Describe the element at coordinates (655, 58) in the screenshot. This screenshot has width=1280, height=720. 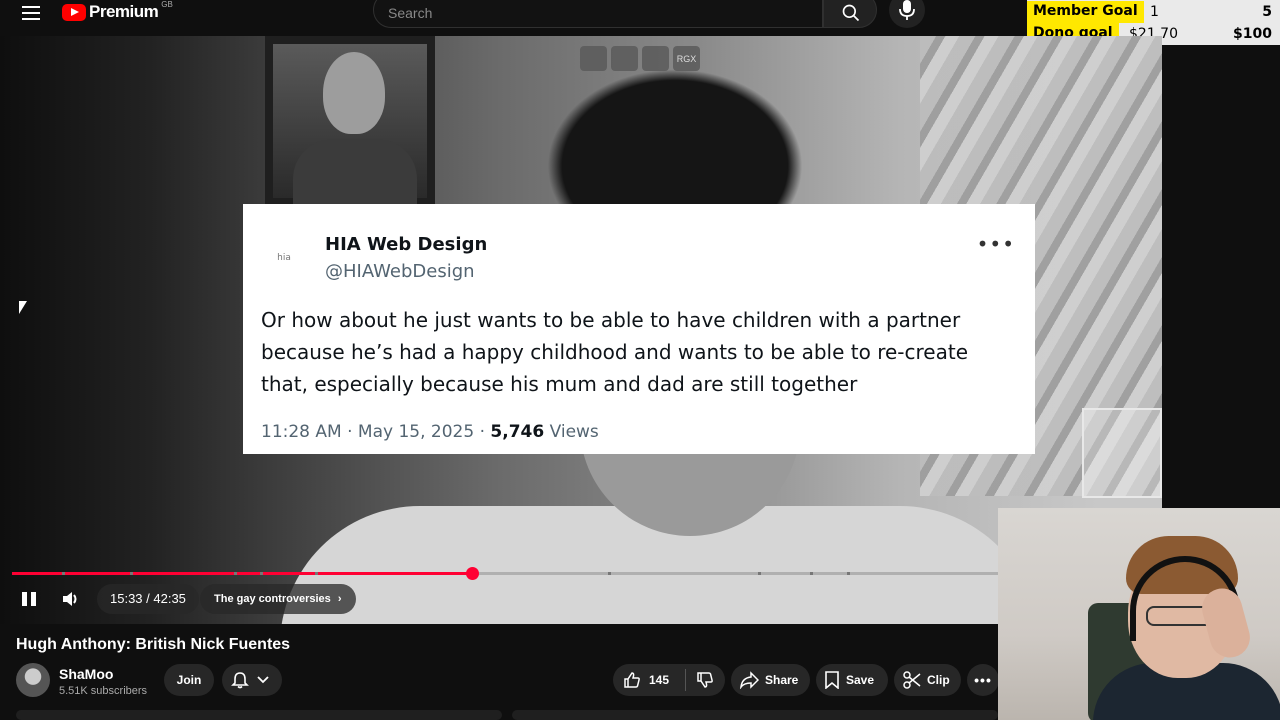
I see `skip-icon` at that location.